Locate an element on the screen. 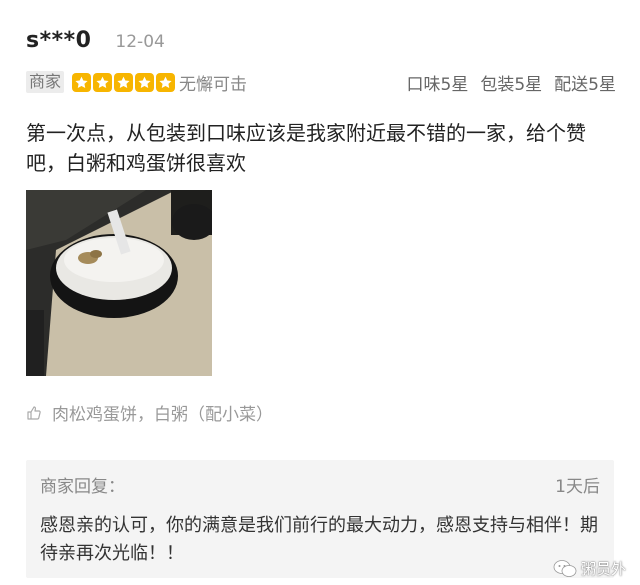  rating-row: 商家 无懈可击 口味5星 包装5星 配送5星 is located at coordinates (321, 82).